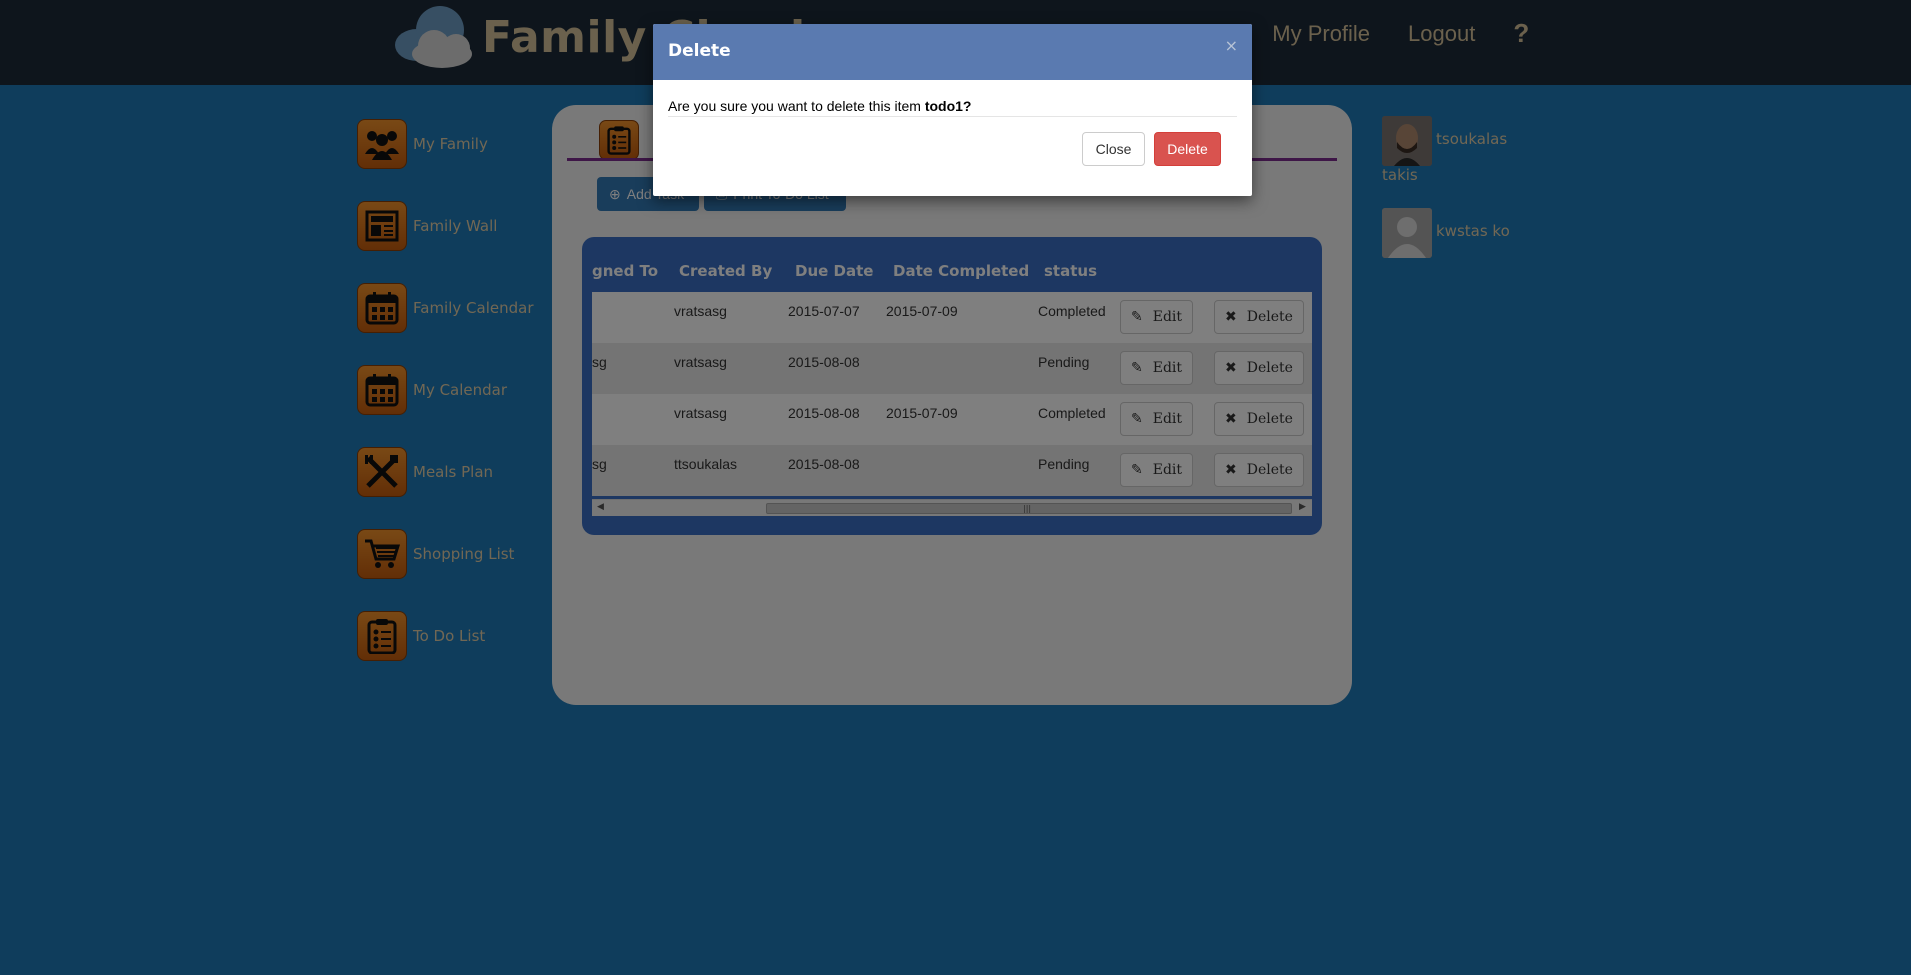 Image resolution: width=1911 pixels, height=975 pixels. Describe the element at coordinates (1187, 149) in the screenshot. I see `confirm-delete-button: Delete` at that location.